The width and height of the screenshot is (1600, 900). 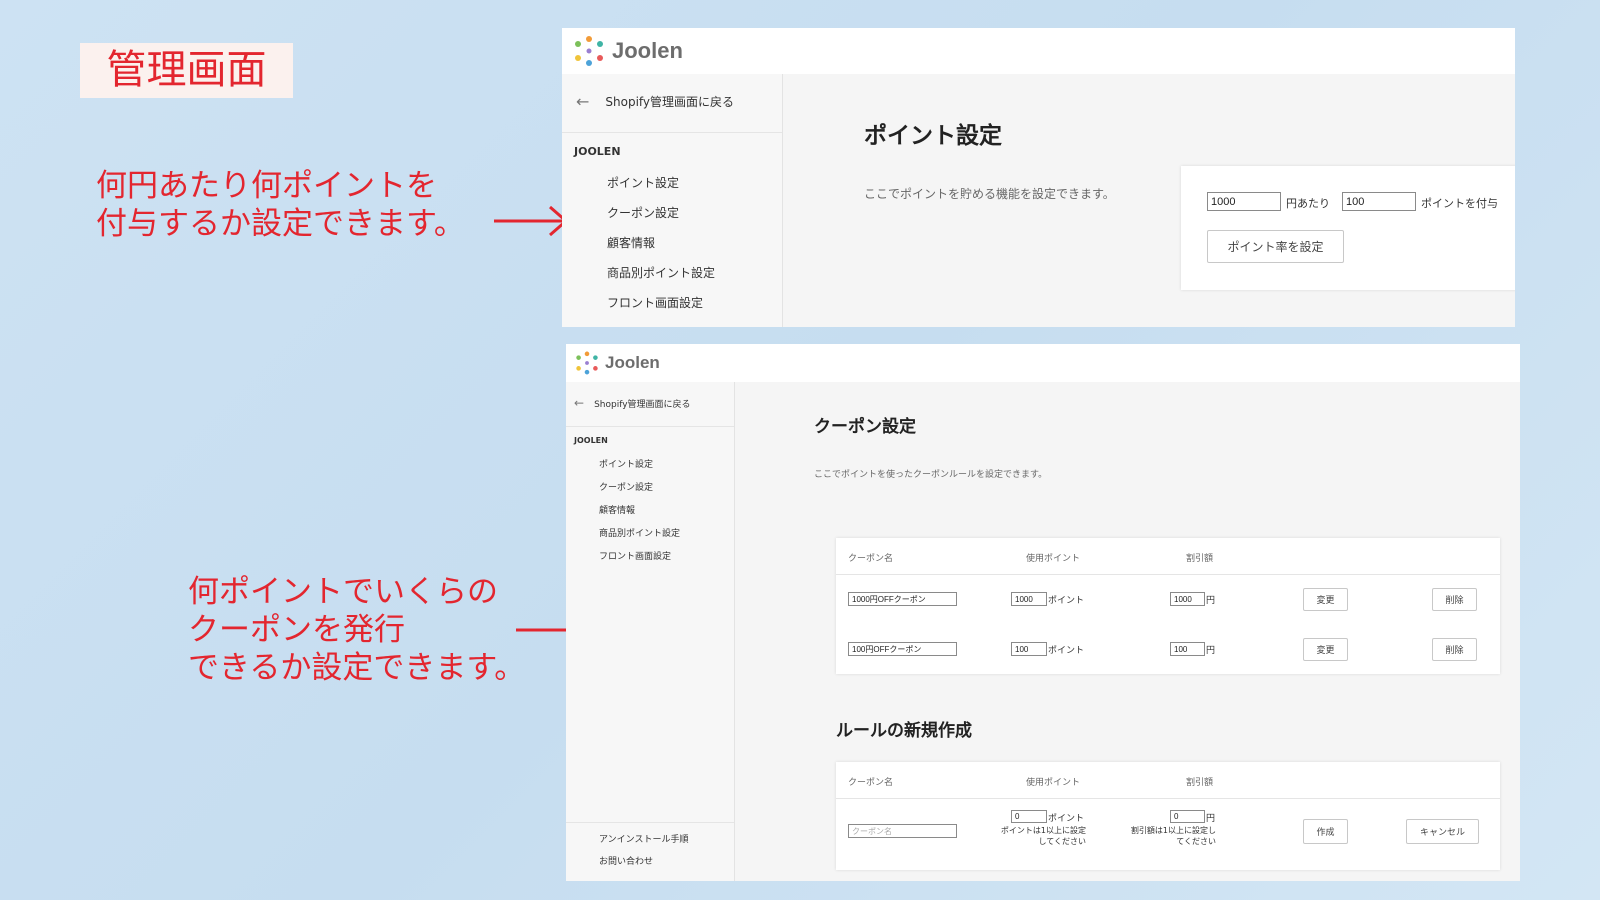 What do you see at coordinates (1308, 203) in the screenshot?
I see `yen-suffix: 円あたり` at bounding box center [1308, 203].